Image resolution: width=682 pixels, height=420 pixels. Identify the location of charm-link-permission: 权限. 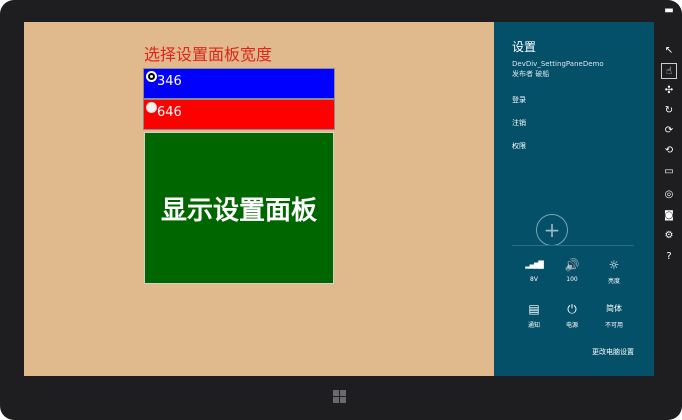
(519, 146).